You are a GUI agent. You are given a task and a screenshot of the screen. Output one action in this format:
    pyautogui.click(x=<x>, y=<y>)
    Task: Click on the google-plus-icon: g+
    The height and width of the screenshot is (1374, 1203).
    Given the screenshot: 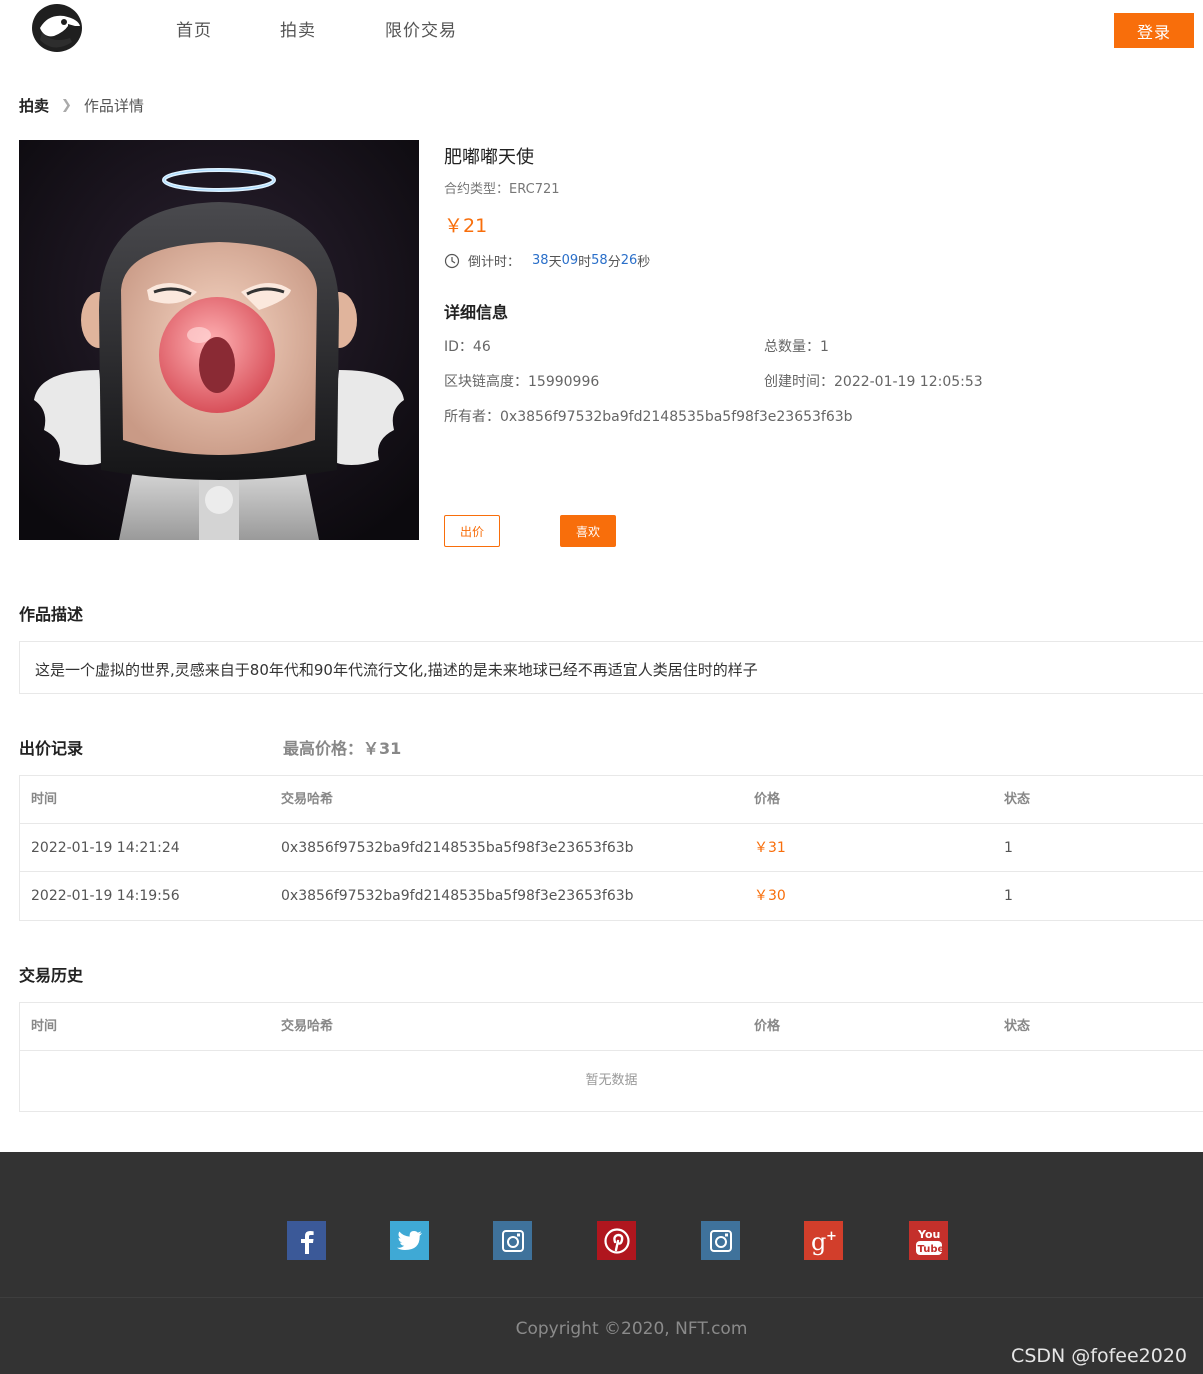 What is the action you would take?
    pyautogui.click(x=823, y=1240)
    